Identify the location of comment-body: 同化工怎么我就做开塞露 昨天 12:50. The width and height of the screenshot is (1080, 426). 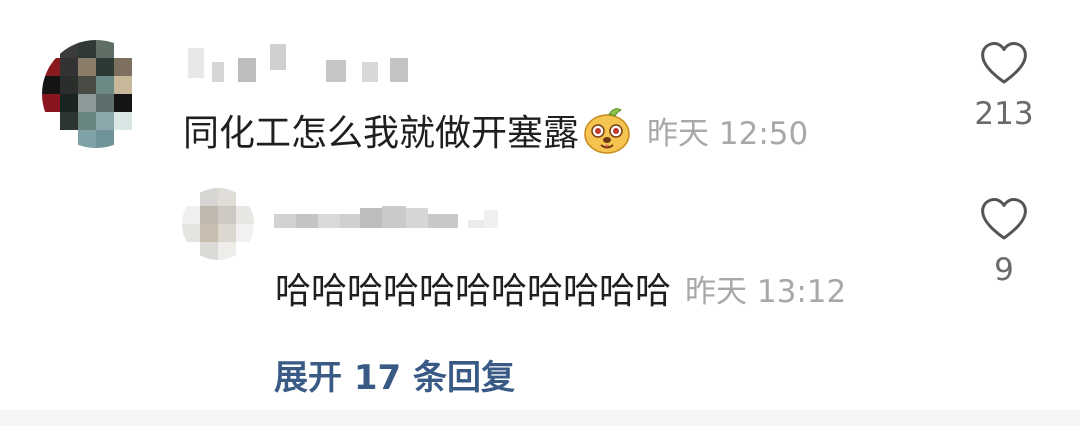
(495, 130).